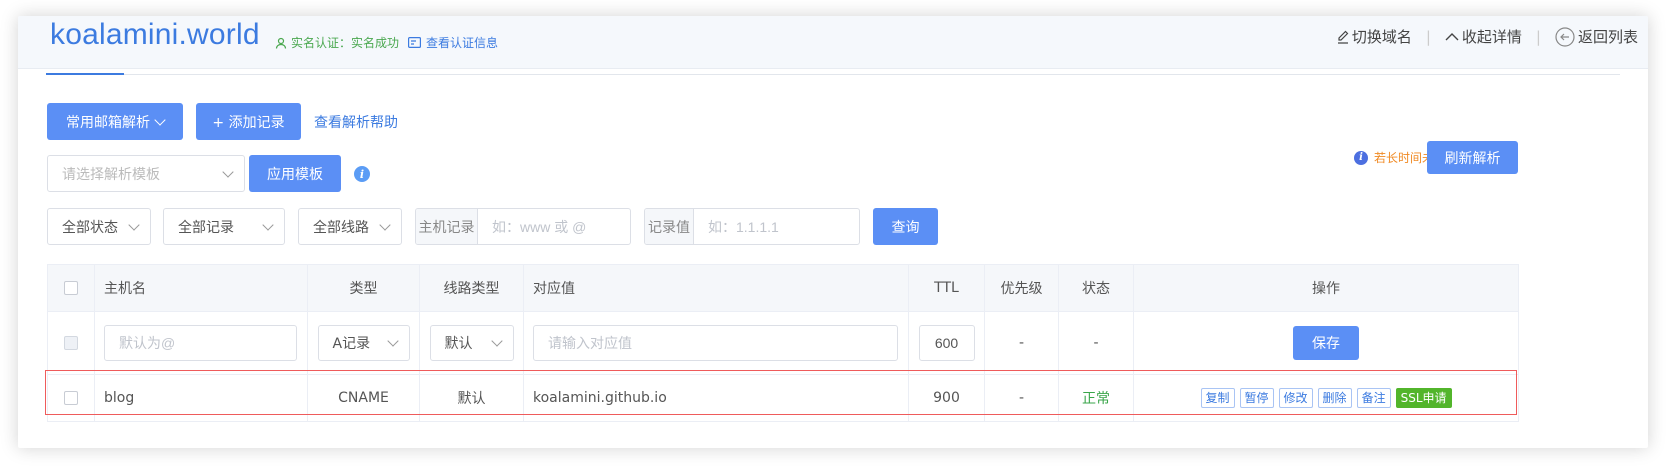  I want to click on apply-template-button: 应用模板, so click(295, 173).